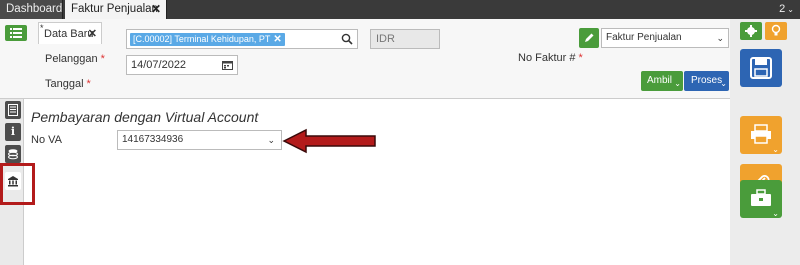  I want to click on proses-label: Proses, so click(707, 80).